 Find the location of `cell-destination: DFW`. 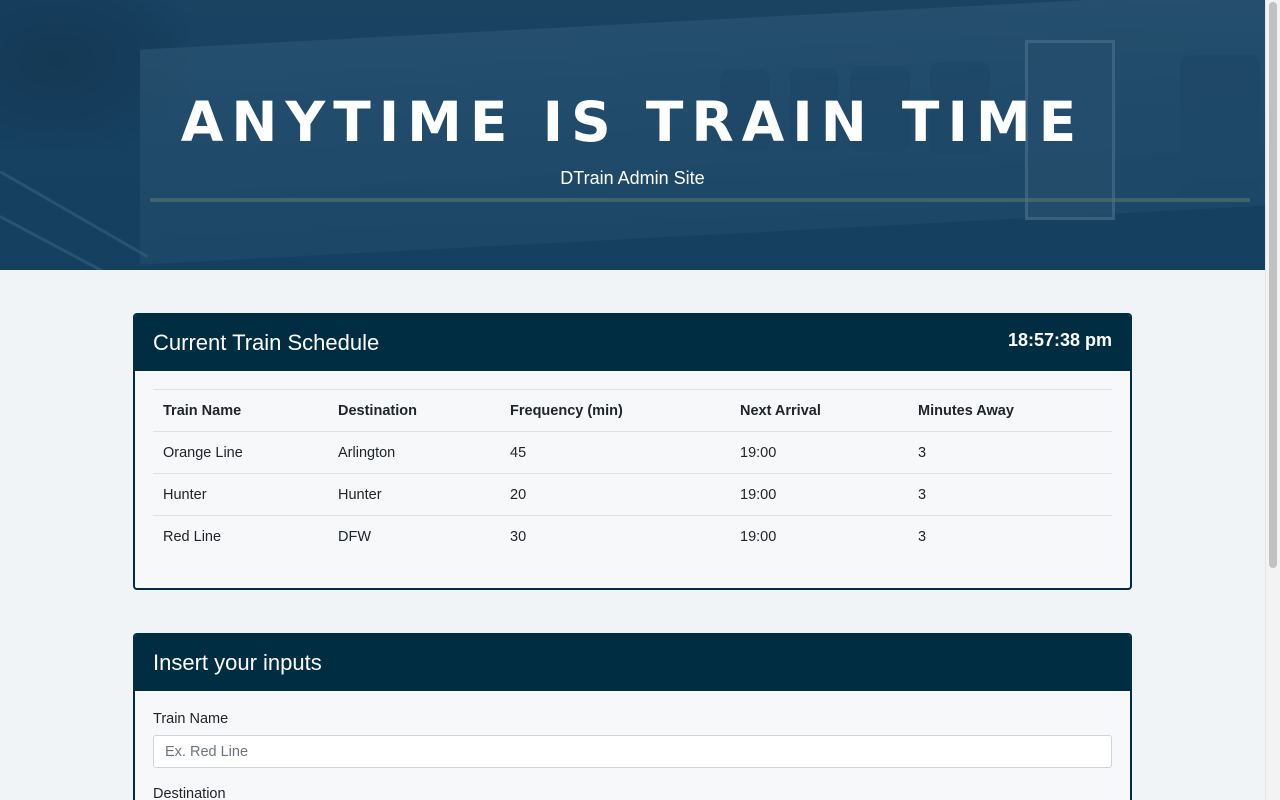

cell-destination: DFW is located at coordinates (414, 536).